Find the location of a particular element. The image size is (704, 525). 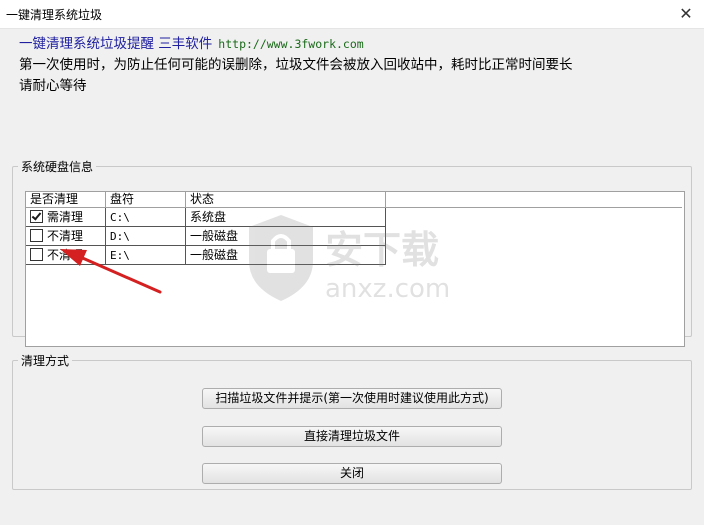

clean-label: 需清理 is located at coordinates (65, 217).